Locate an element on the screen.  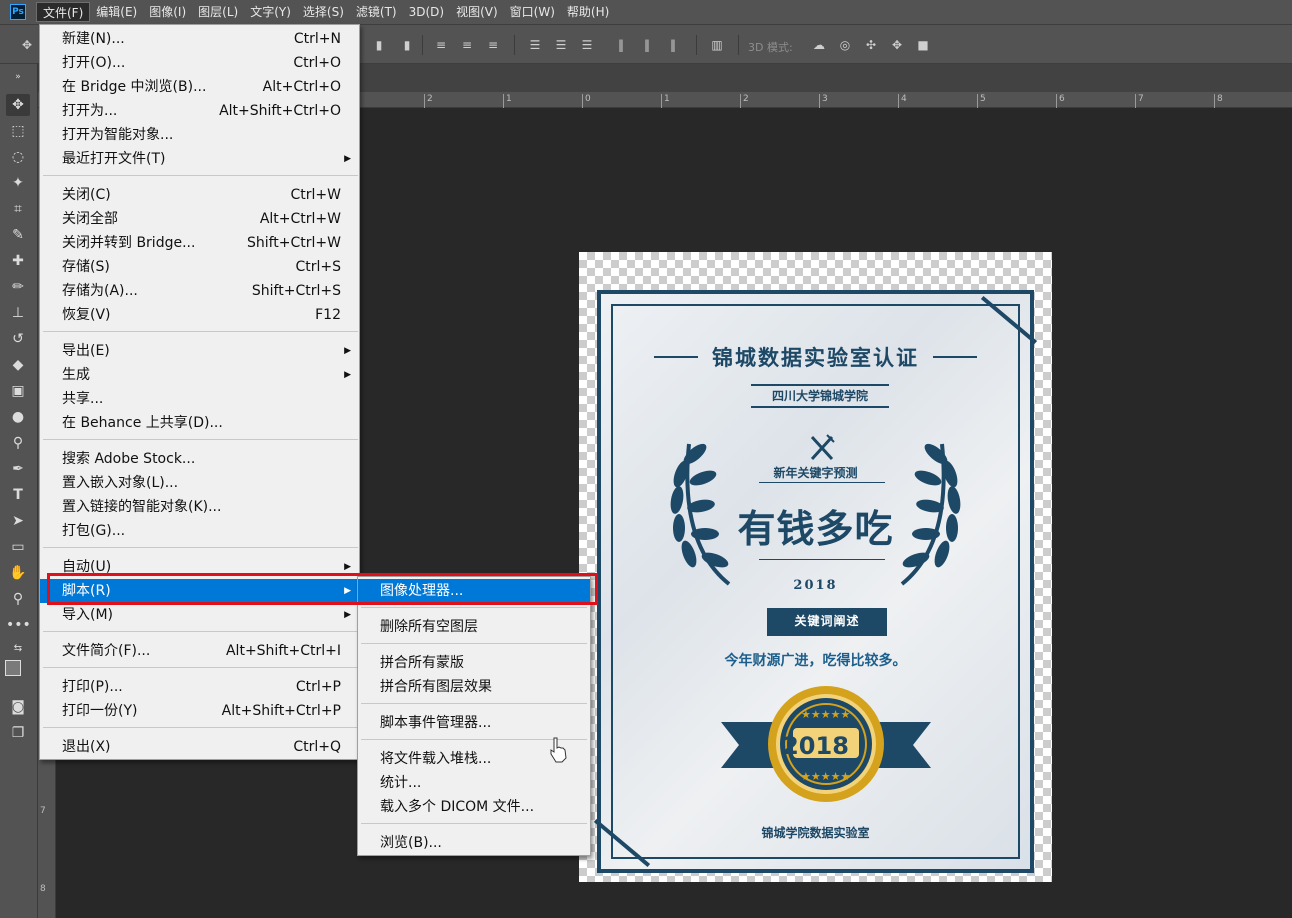
zoom-tool-icon: ⚲ is located at coordinates (18, 599).